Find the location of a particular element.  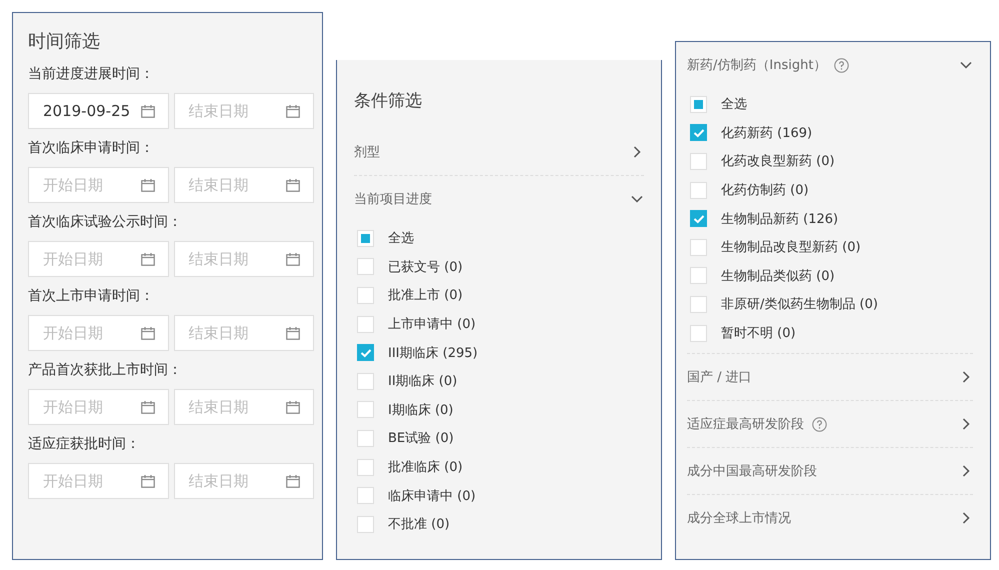

option-label: 生物制品新药 (126) is located at coordinates (779, 219).